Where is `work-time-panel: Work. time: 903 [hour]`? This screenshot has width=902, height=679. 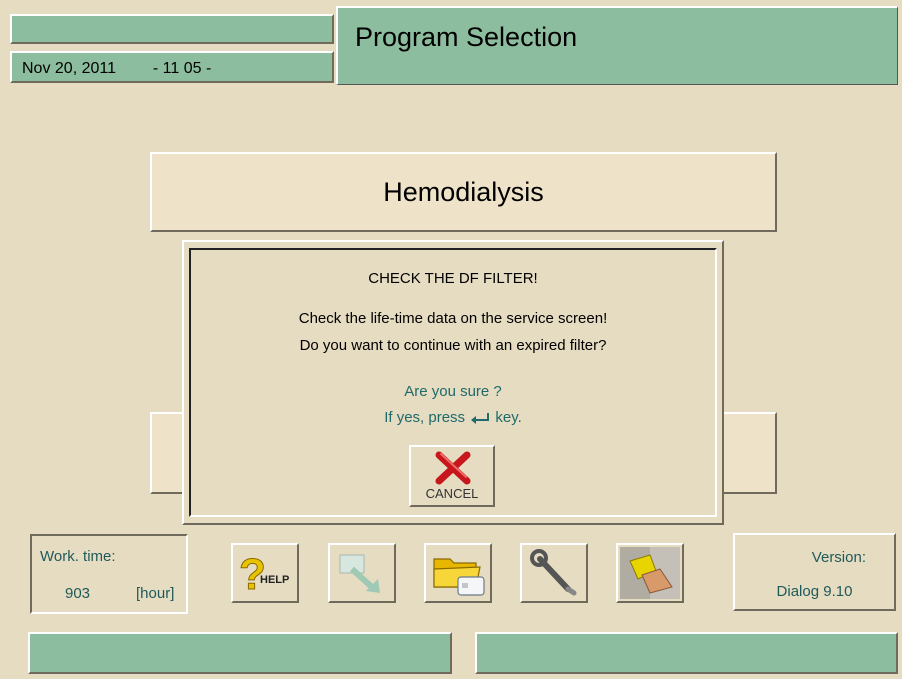
work-time-panel: Work. time: 903 [hour] is located at coordinates (109, 574).